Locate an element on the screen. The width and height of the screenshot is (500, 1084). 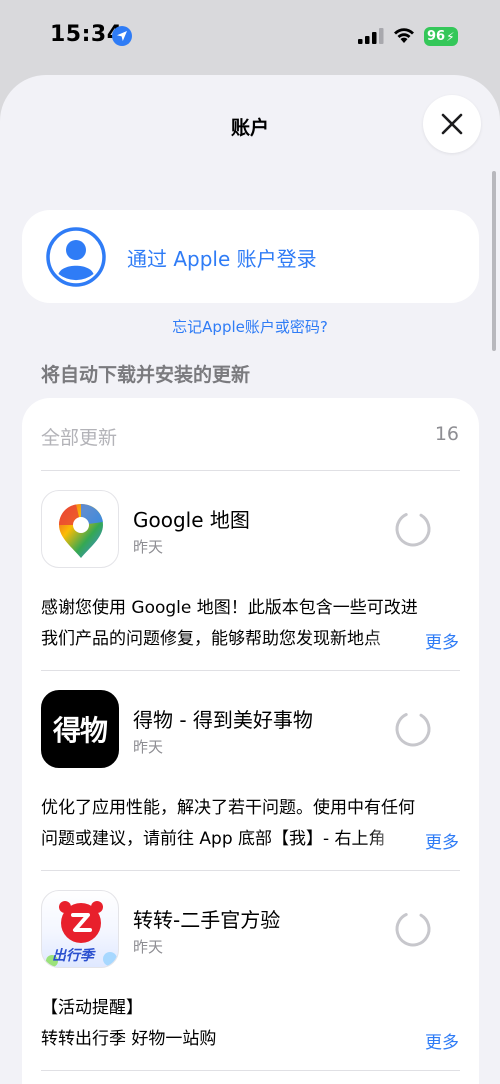
release-notes: 【活动提醒】 转转出行季 好物一站购 is located at coordinates (251, 1024).